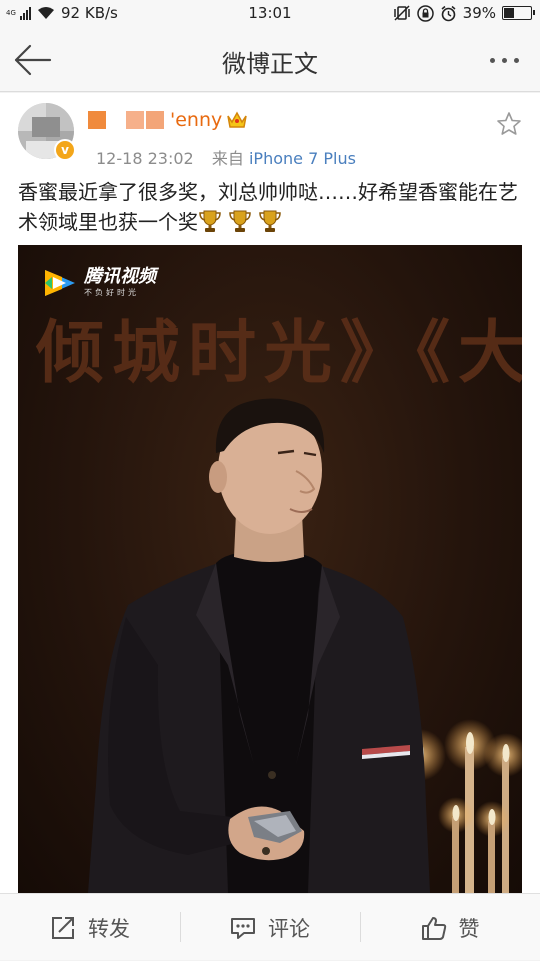 This screenshot has width=540, height=961. I want to click on repost-button: 转发, so click(90, 927).